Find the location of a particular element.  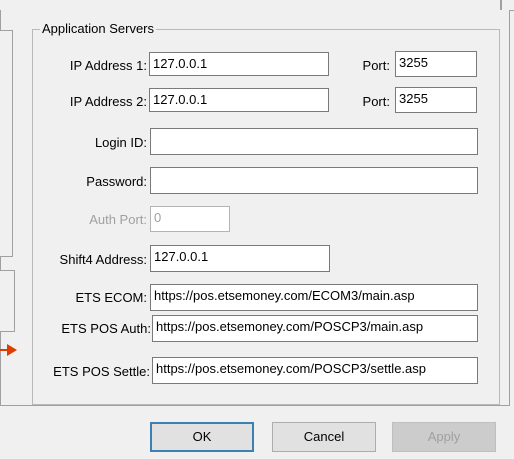

port-1-field: 3255 is located at coordinates (436, 64).